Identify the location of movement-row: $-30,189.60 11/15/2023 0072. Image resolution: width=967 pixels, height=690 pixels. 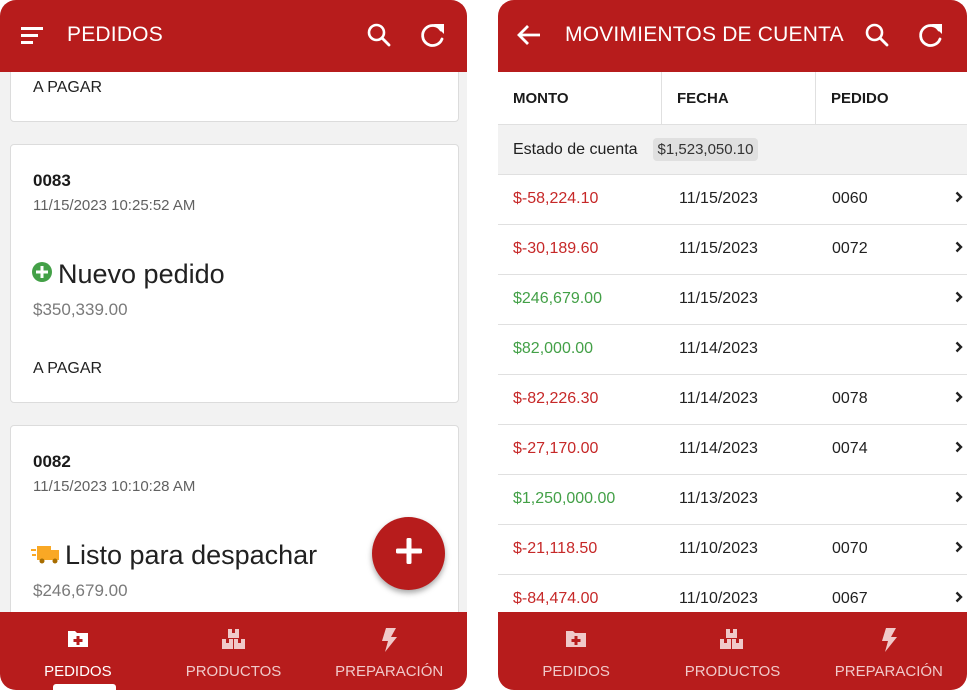
(732, 250).